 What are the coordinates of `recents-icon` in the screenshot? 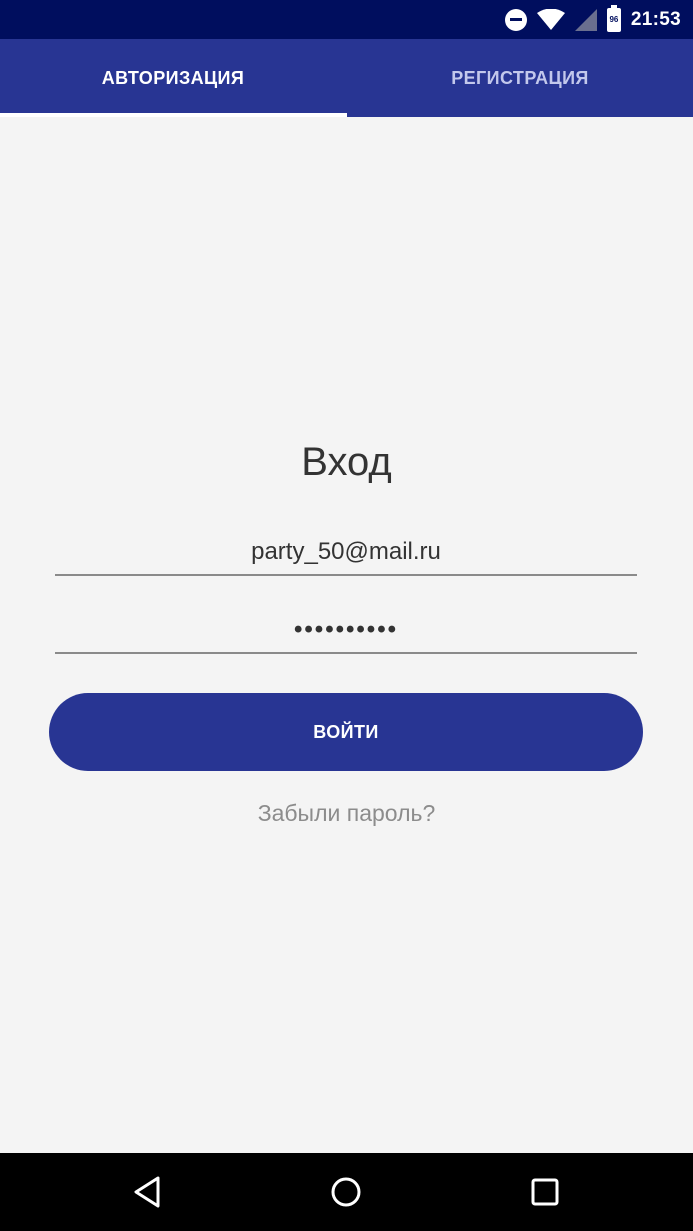 It's located at (545, 1192).